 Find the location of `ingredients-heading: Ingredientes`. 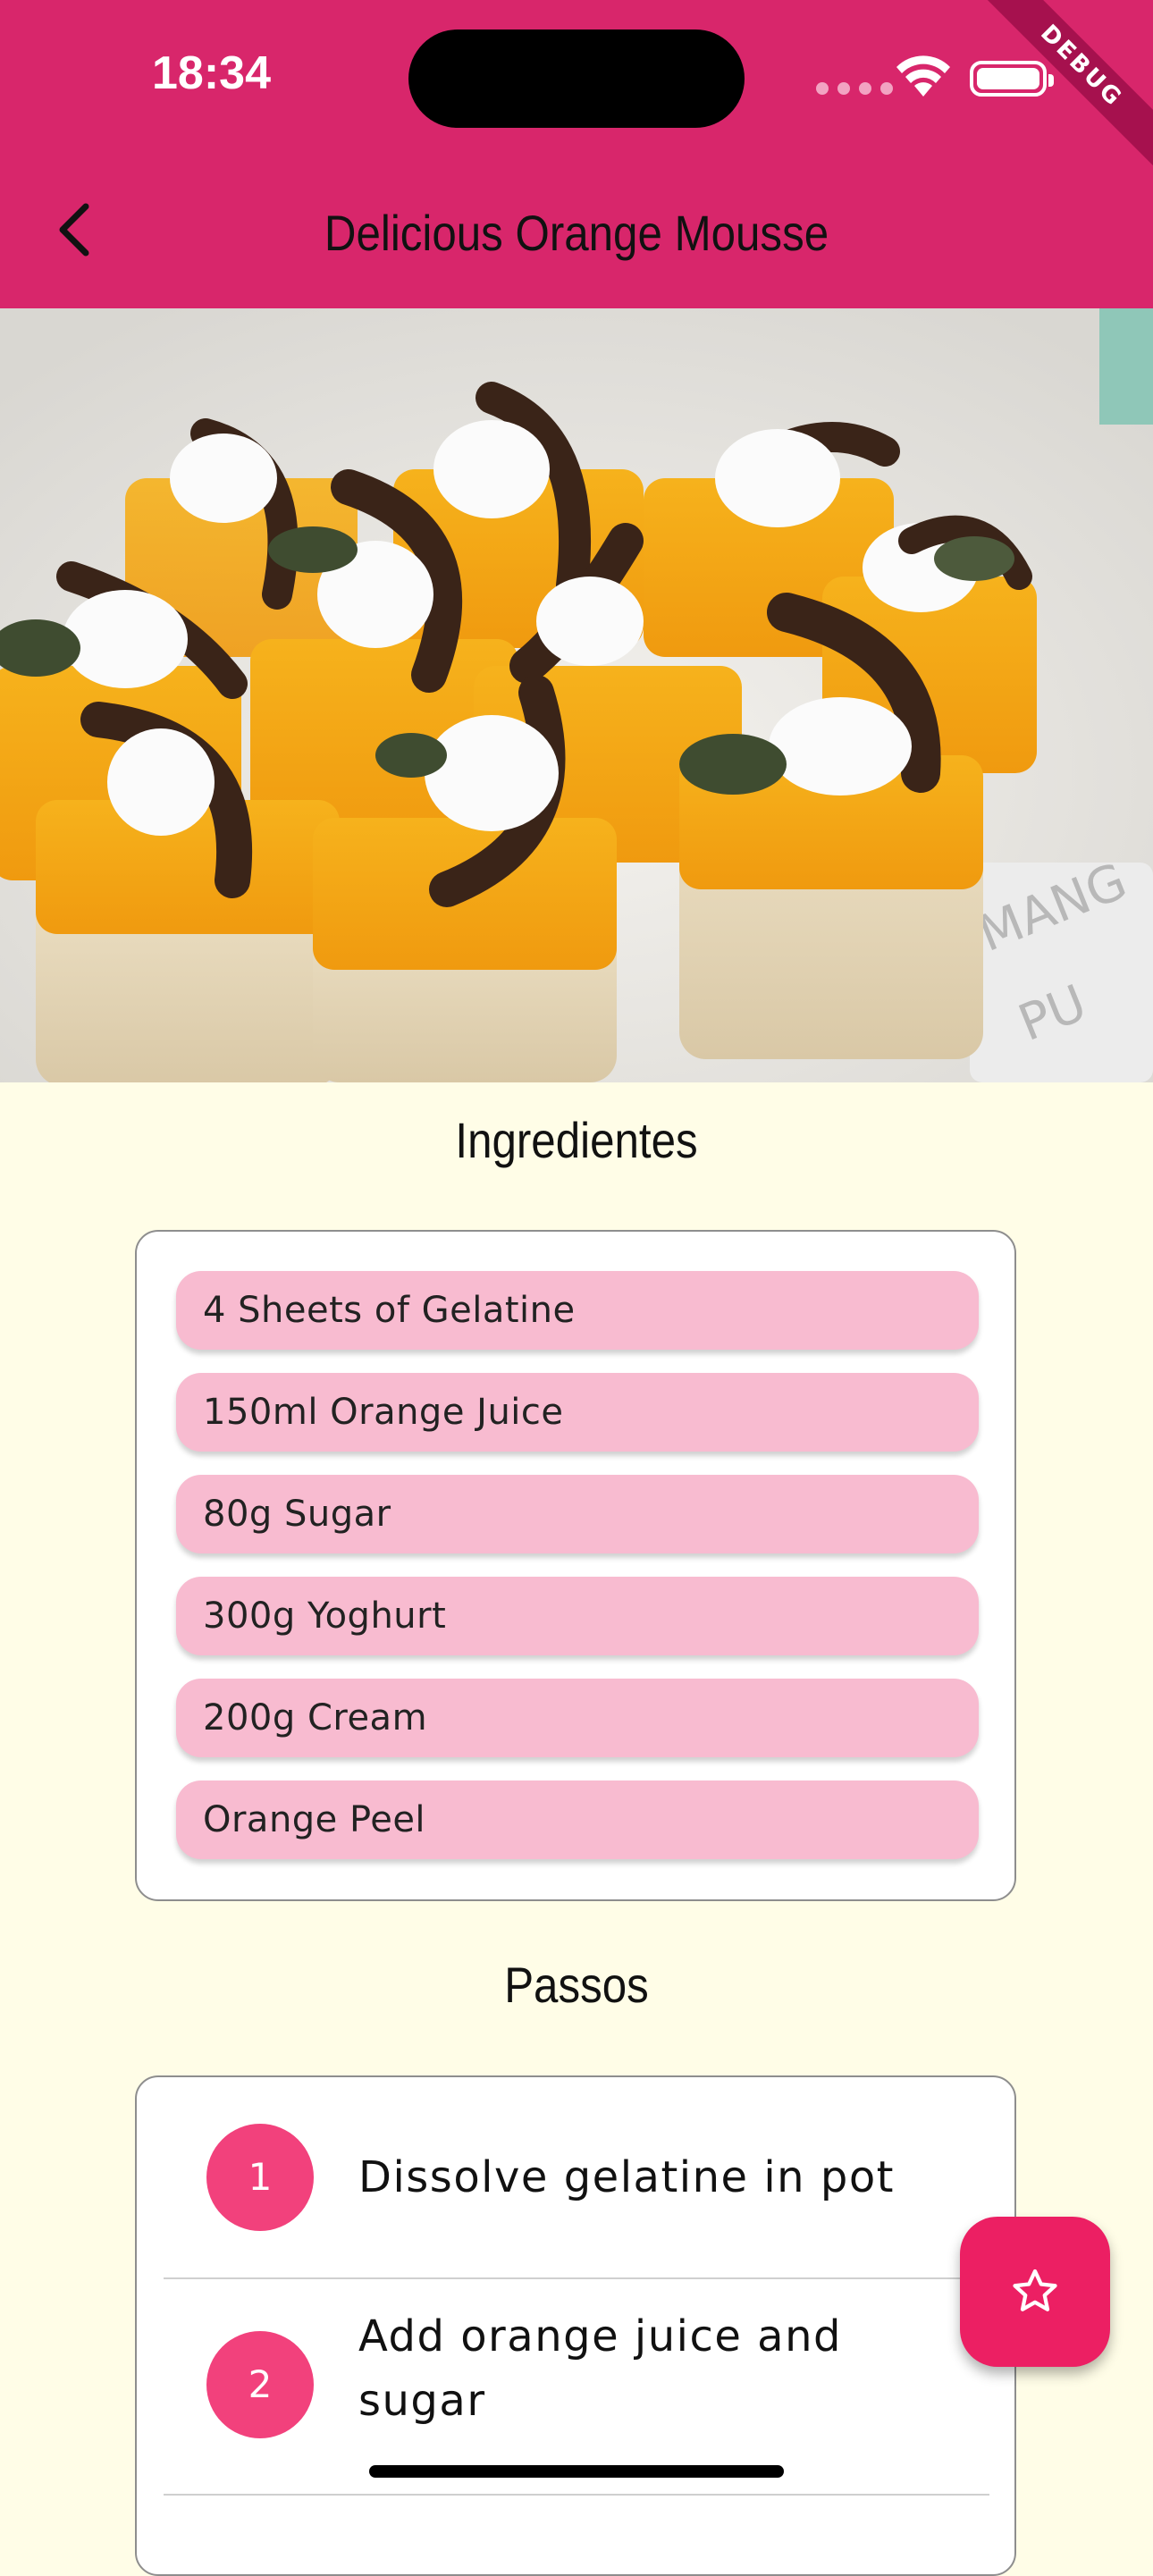

ingredients-heading: Ingredientes is located at coordinates (576, 1140).